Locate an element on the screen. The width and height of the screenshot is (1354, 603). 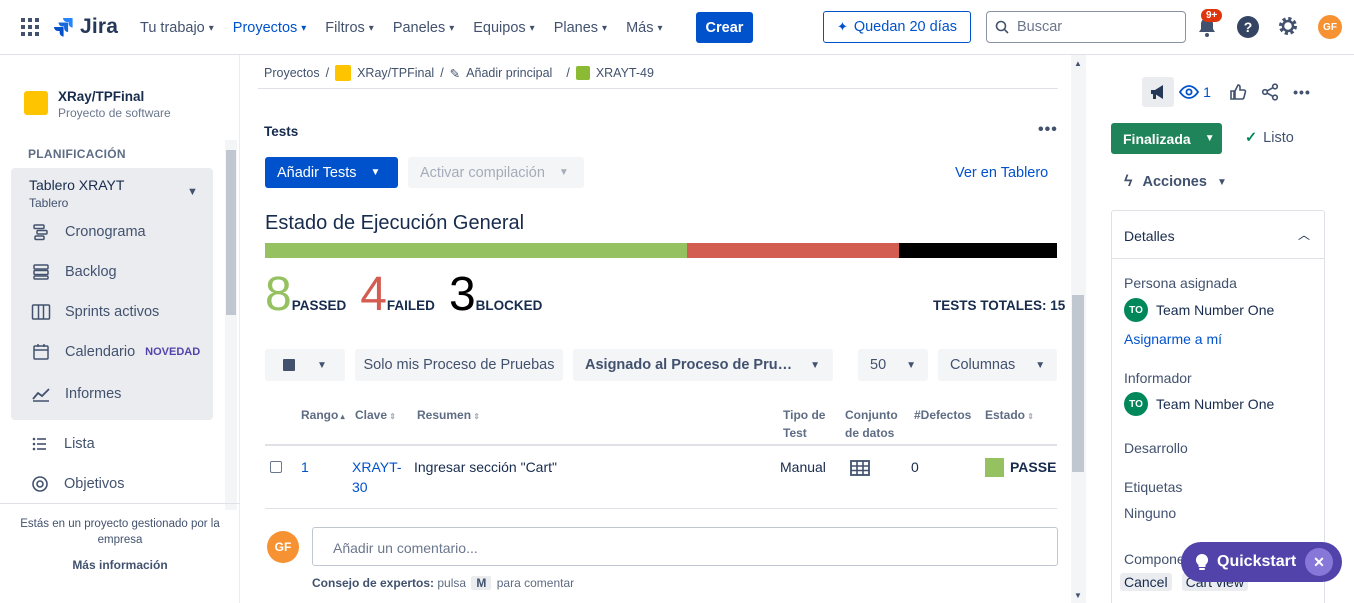
nav-paneles: Paneles ▾ is located at coordinates (423, 28).